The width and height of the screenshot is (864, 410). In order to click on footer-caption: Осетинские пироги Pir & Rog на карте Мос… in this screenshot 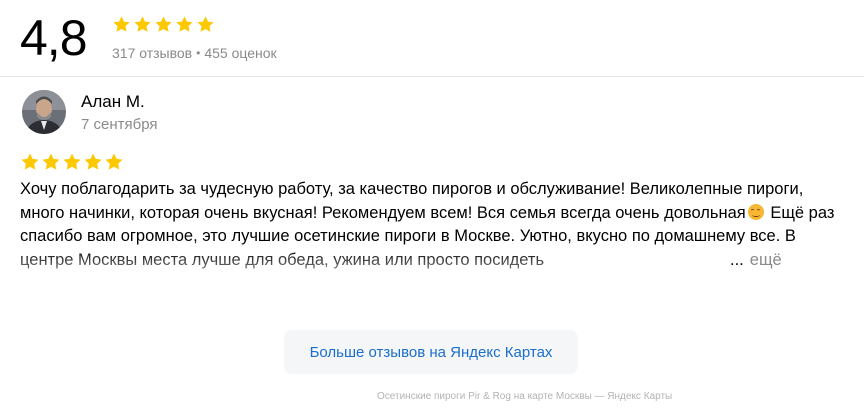, I will do `click(524, 396)`.